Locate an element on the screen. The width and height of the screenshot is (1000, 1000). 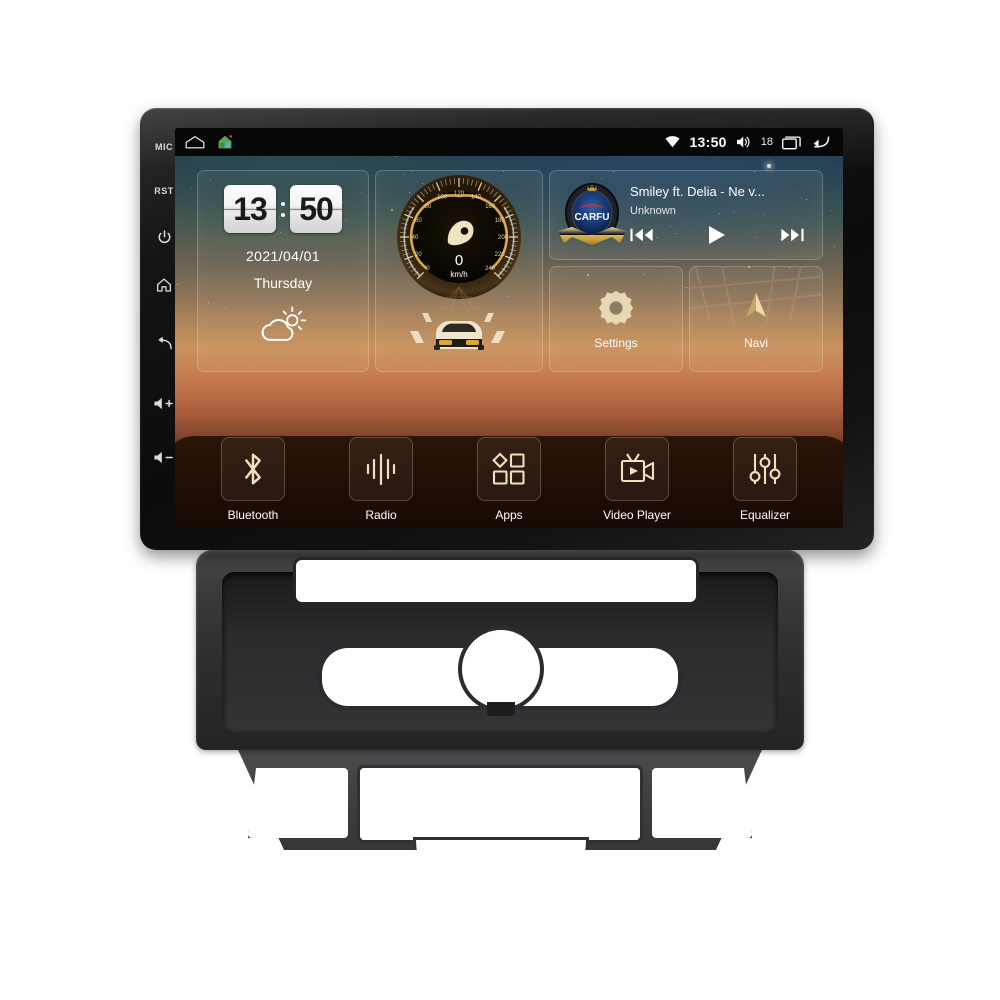
reset-key-label: RST is located at coordinates (164, 191).